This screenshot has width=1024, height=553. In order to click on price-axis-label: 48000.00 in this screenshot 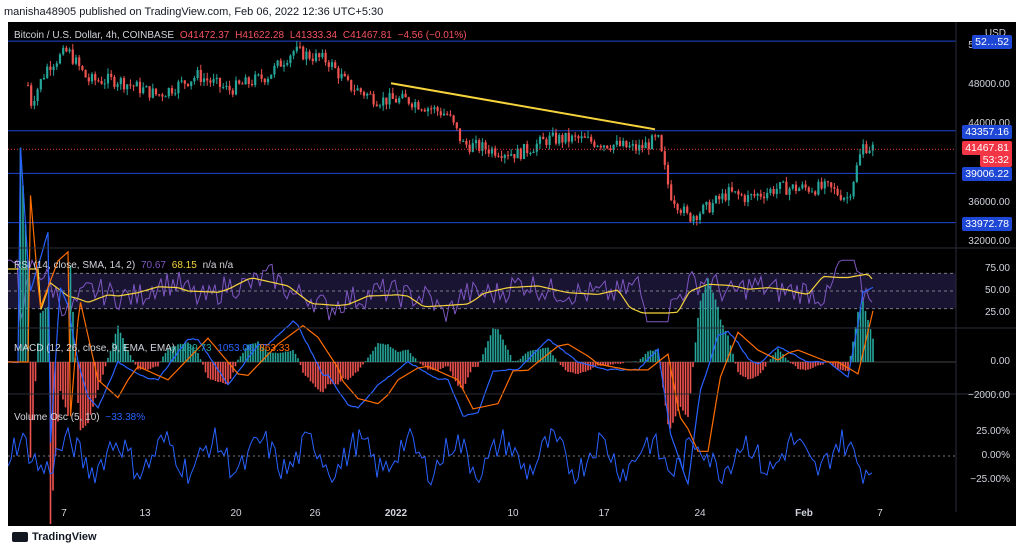, I will do `click(989, 84)`.